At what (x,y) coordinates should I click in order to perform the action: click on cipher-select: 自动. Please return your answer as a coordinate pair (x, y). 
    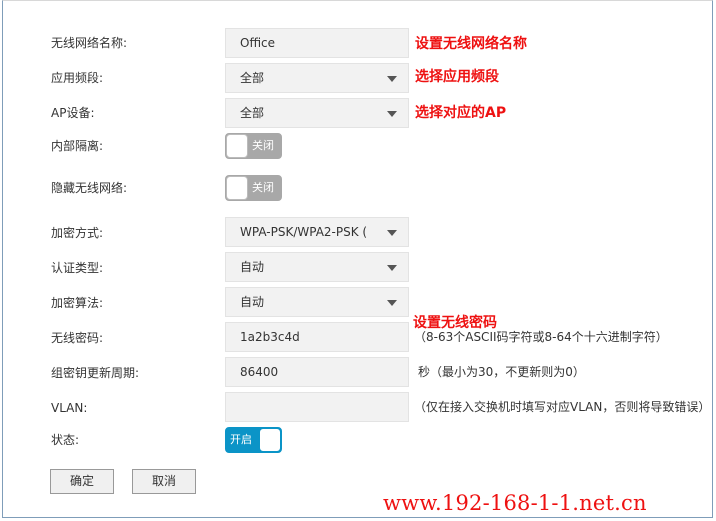
    Looking at the image, I should click on (317, 302).